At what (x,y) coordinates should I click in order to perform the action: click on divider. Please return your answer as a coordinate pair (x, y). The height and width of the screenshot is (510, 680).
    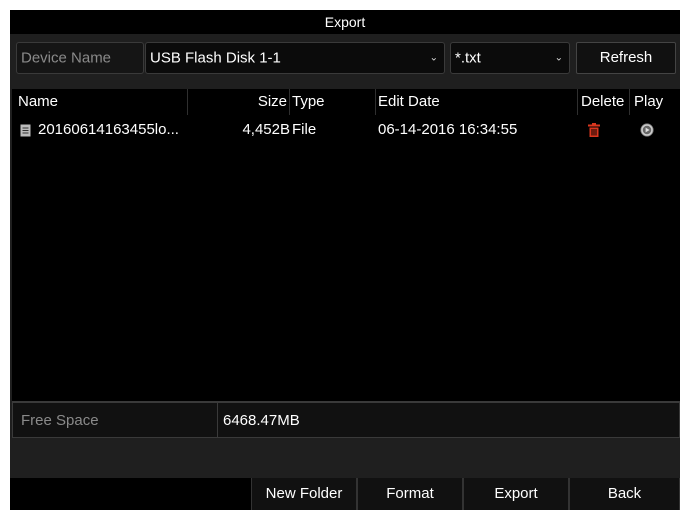
    Looking at the image, I should click on (217, 420).